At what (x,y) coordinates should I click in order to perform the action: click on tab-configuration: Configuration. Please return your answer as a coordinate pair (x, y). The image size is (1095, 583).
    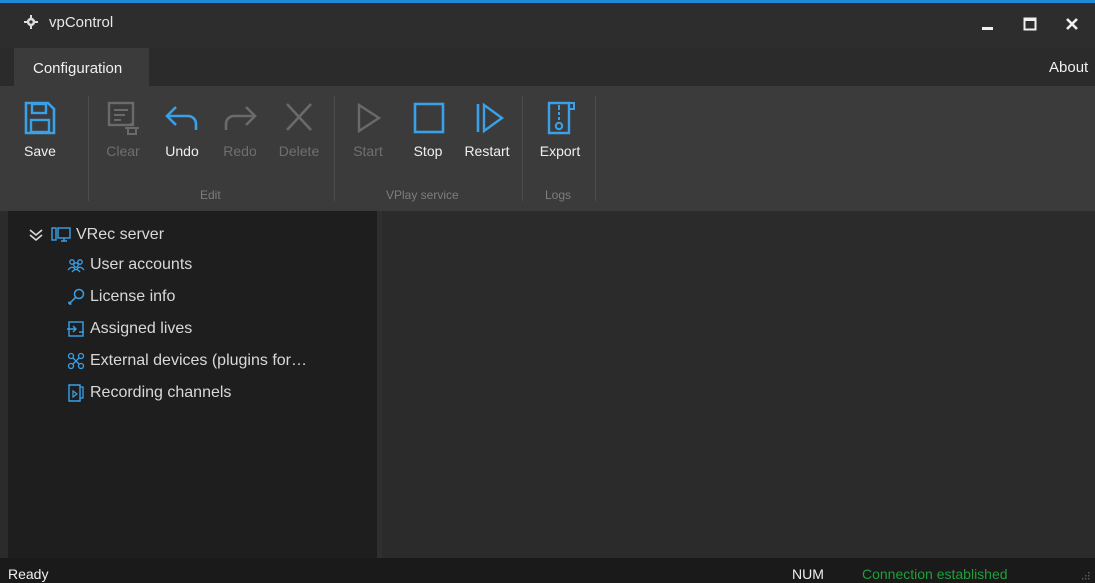
    Looking at the image, I should click on (81, 67).